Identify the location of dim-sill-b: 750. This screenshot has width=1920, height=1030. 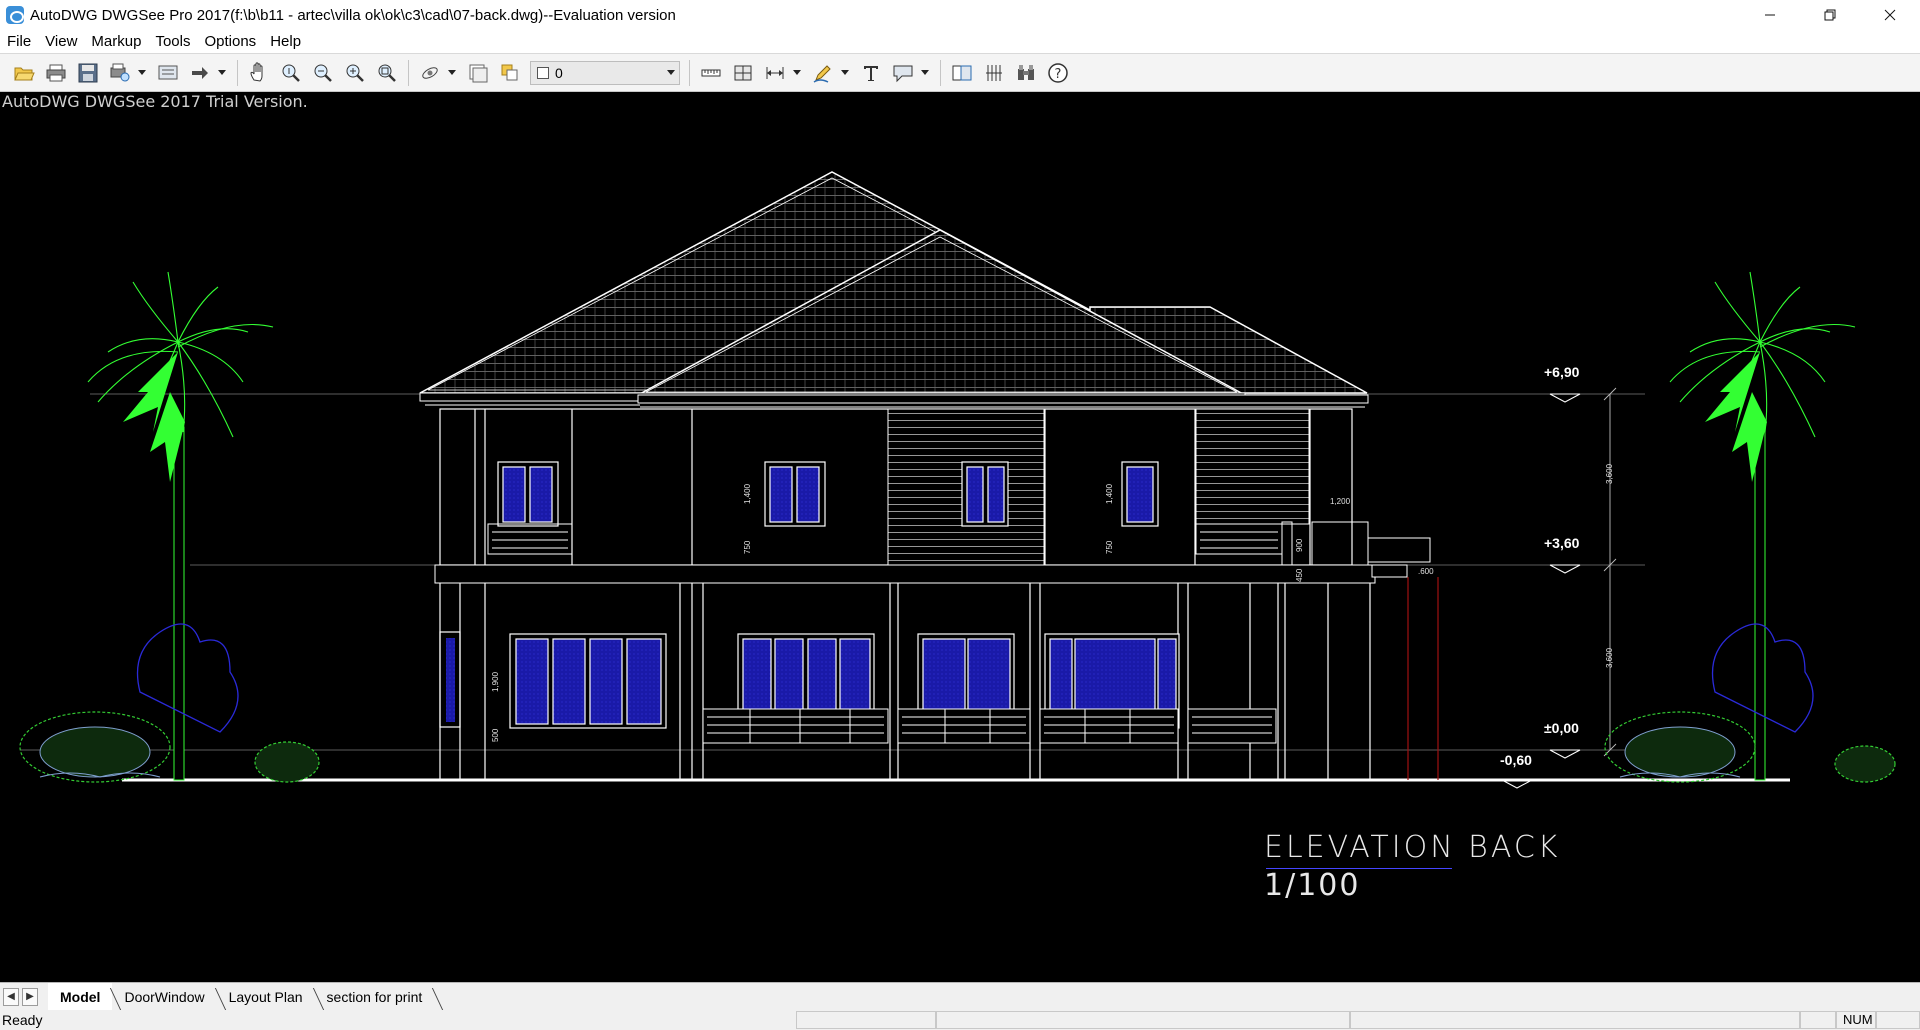
(1109, 547).